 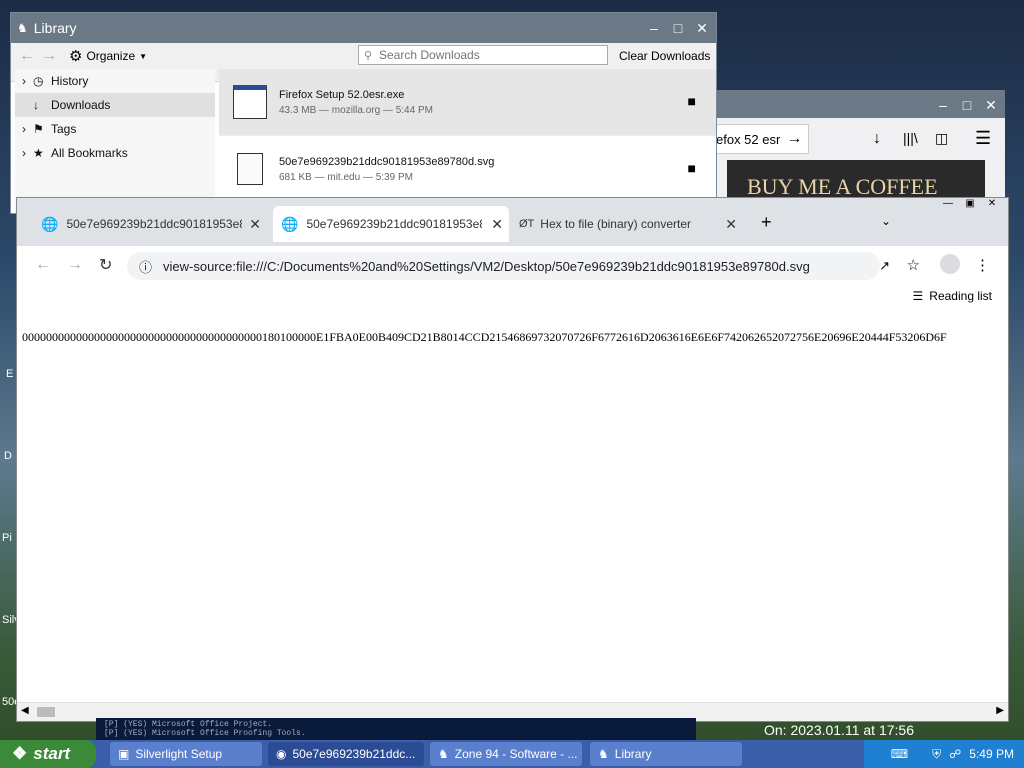 What do you see at coordinates (899, 754) in the screenshot?
I see `keyboard-icon: ⌨` at bounding box center [899, 754].